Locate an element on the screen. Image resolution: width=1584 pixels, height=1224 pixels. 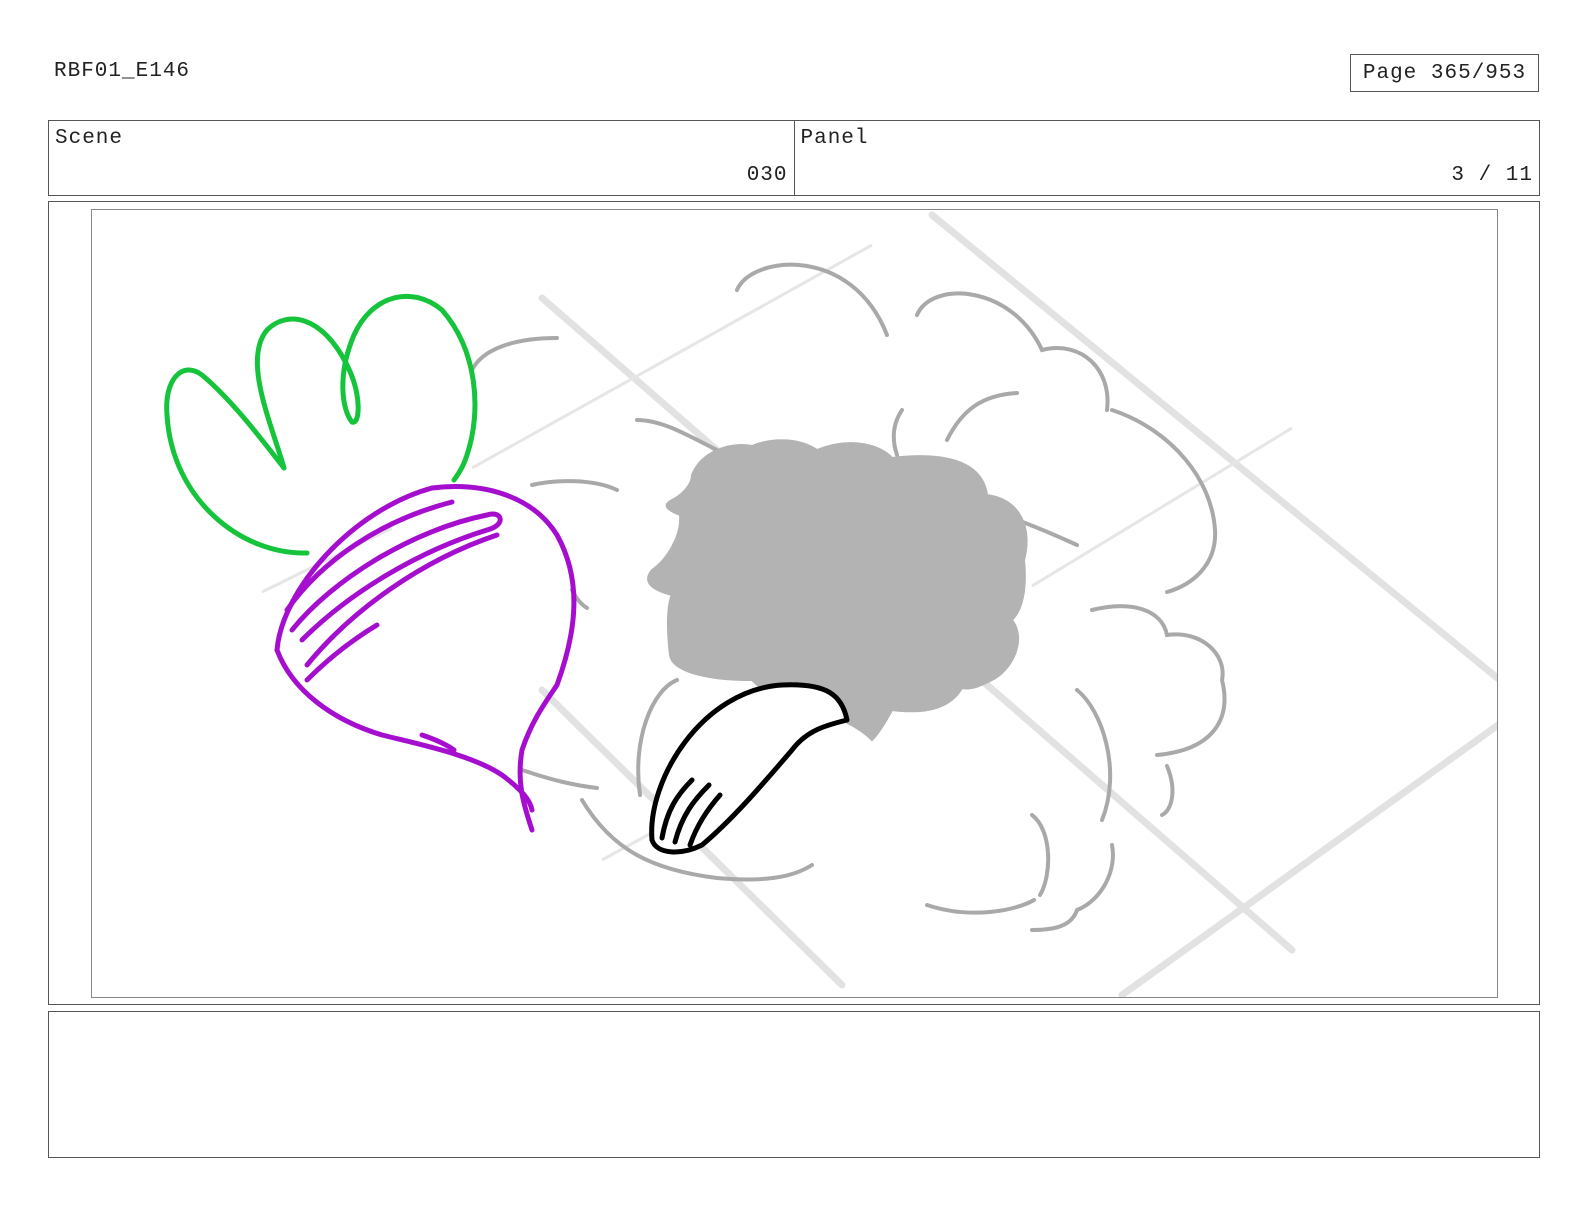
panel-number: 3 / 11 is located at coordinates (1492, 175).